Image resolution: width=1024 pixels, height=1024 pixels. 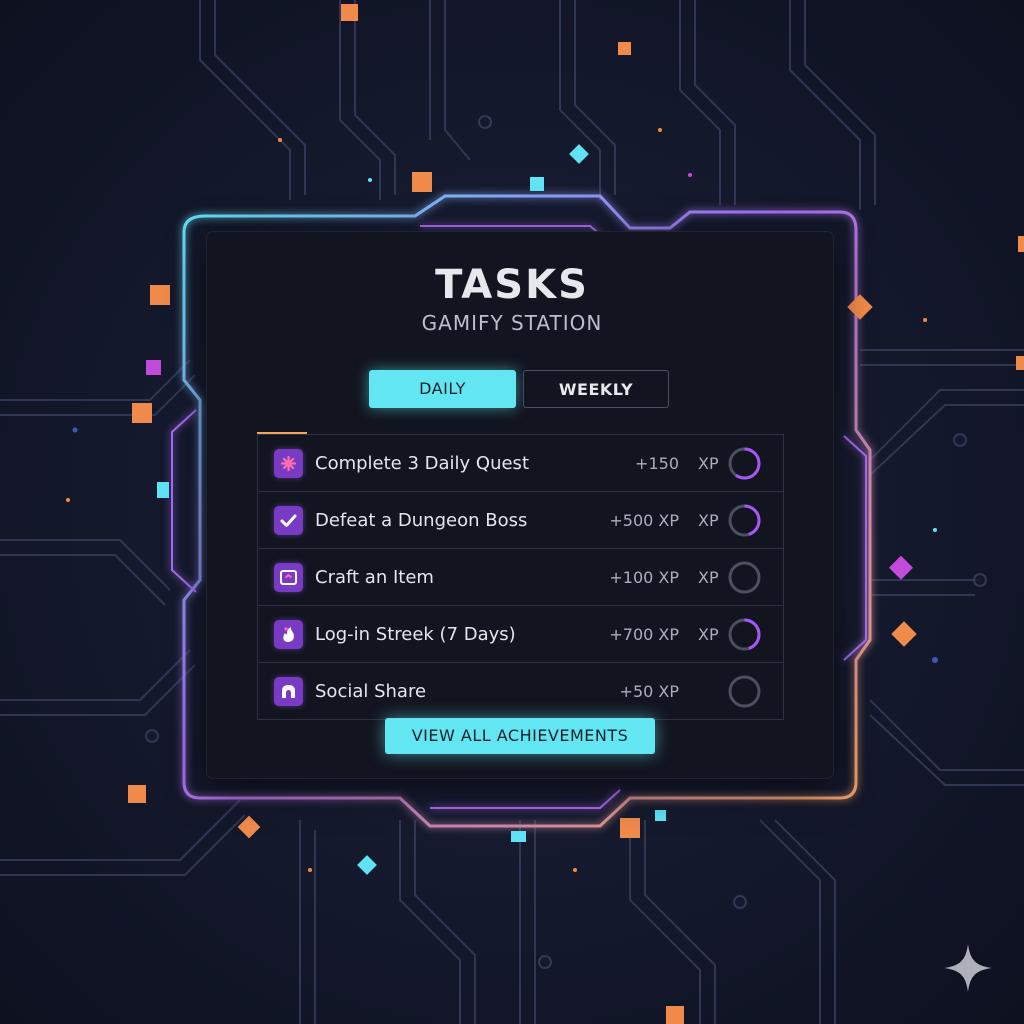 I want to click on task-label: Social Share, so click(x=371, y=691).